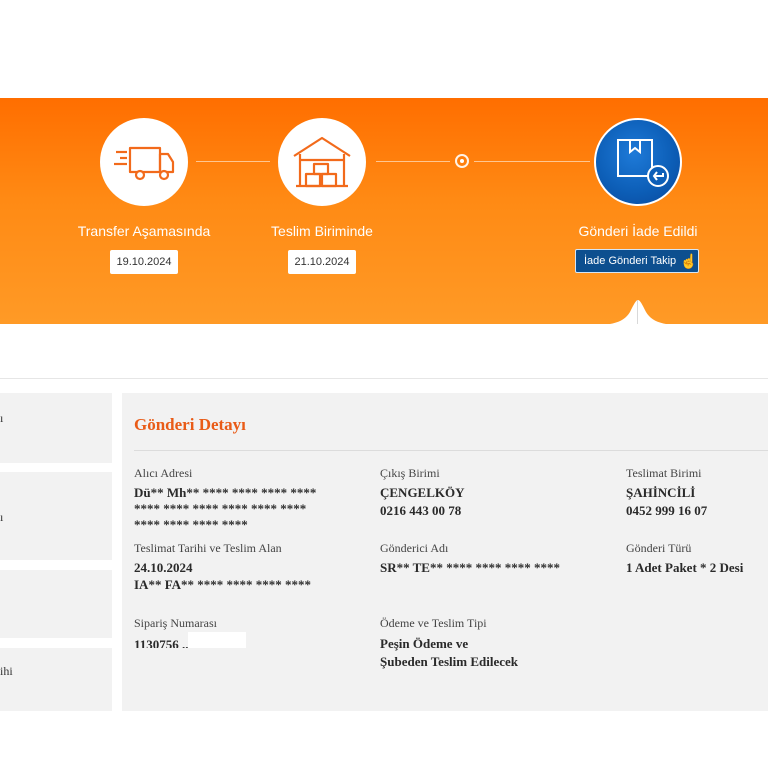  What do you see at coordinates (208, 548) in the screenshot?
I see `delivery-date-label: Teslimat Tarihi ve Teslim Alan` at bounding box center [208, 548].